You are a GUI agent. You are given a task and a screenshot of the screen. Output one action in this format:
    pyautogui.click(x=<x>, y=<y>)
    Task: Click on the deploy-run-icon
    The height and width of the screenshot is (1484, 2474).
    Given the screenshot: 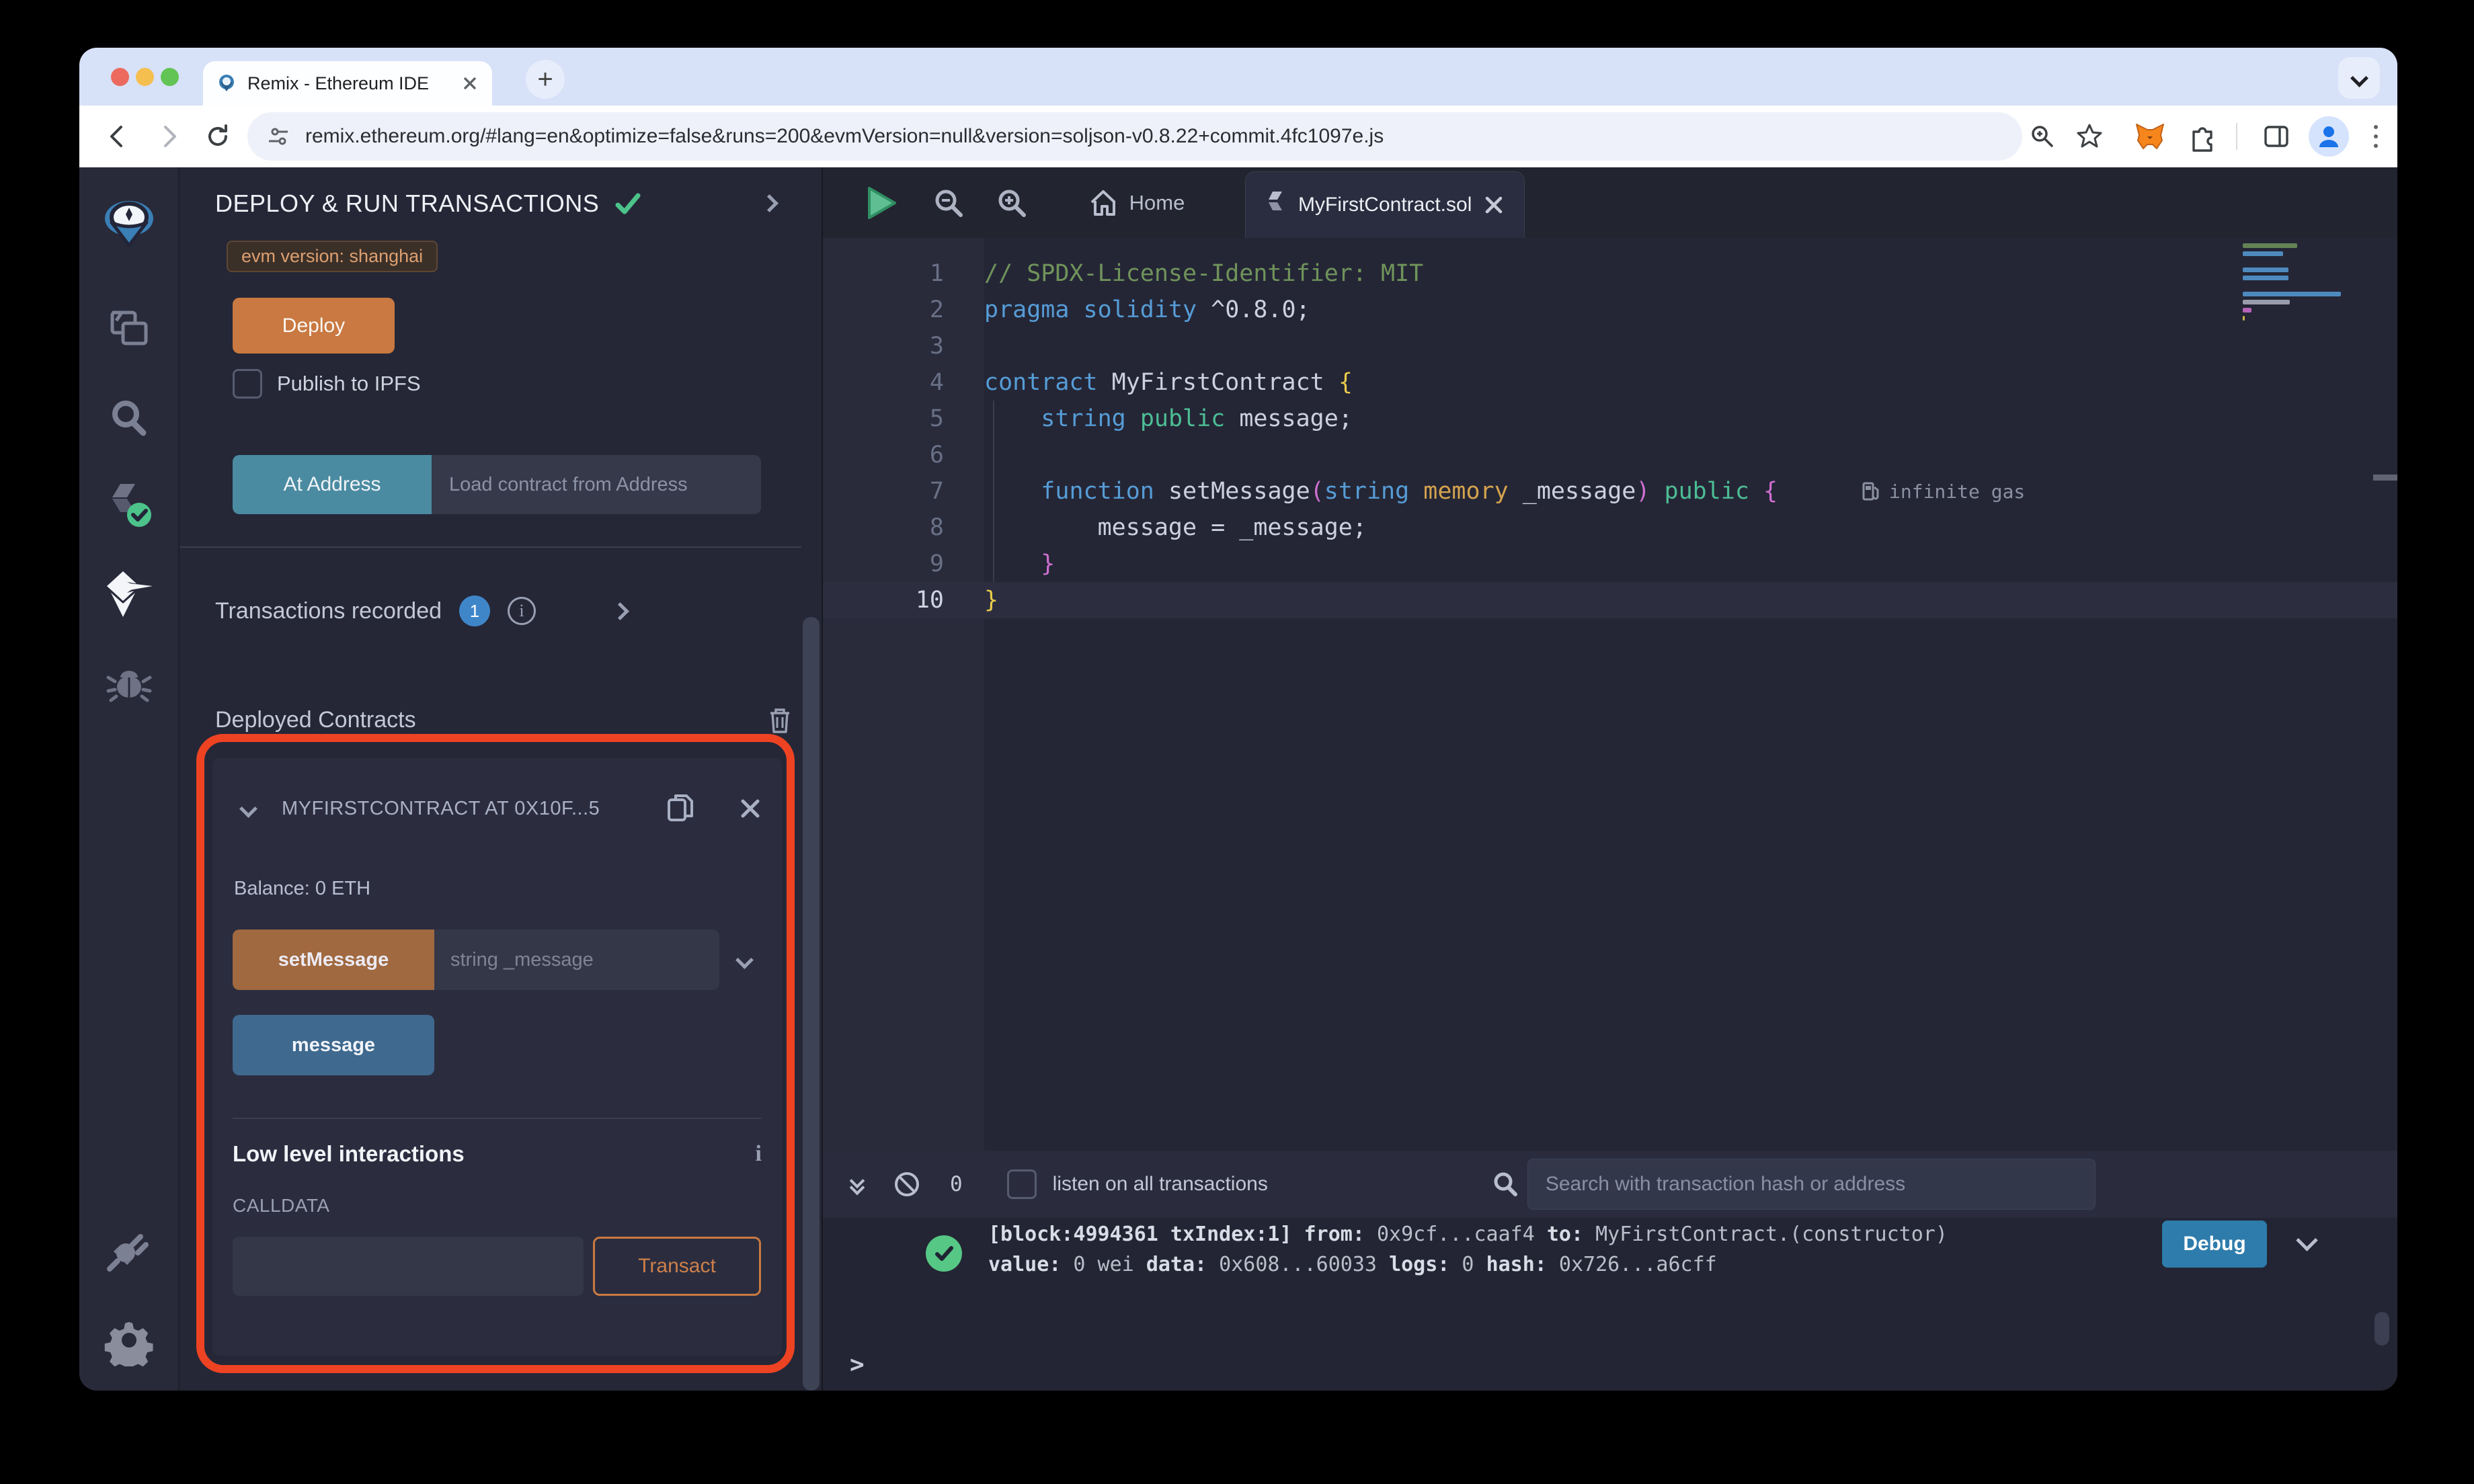 What is the action you would take?
    pyautogui.click(x=128, y=595)
    